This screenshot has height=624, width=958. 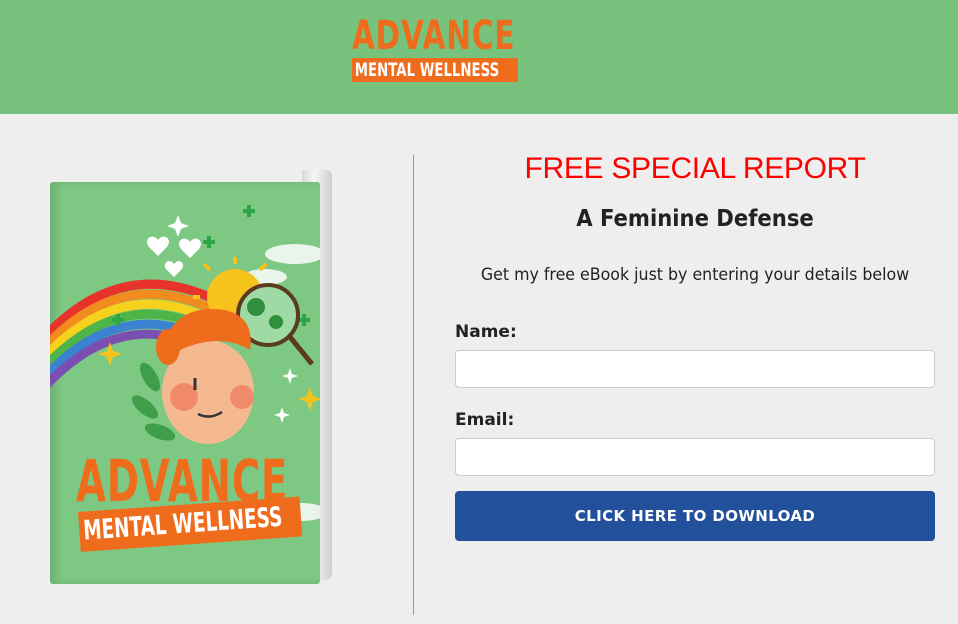 What do you see at coordinates (486, 332) in the screenshot?
I see `name-label: Name:` at bounding box center [486, 332].